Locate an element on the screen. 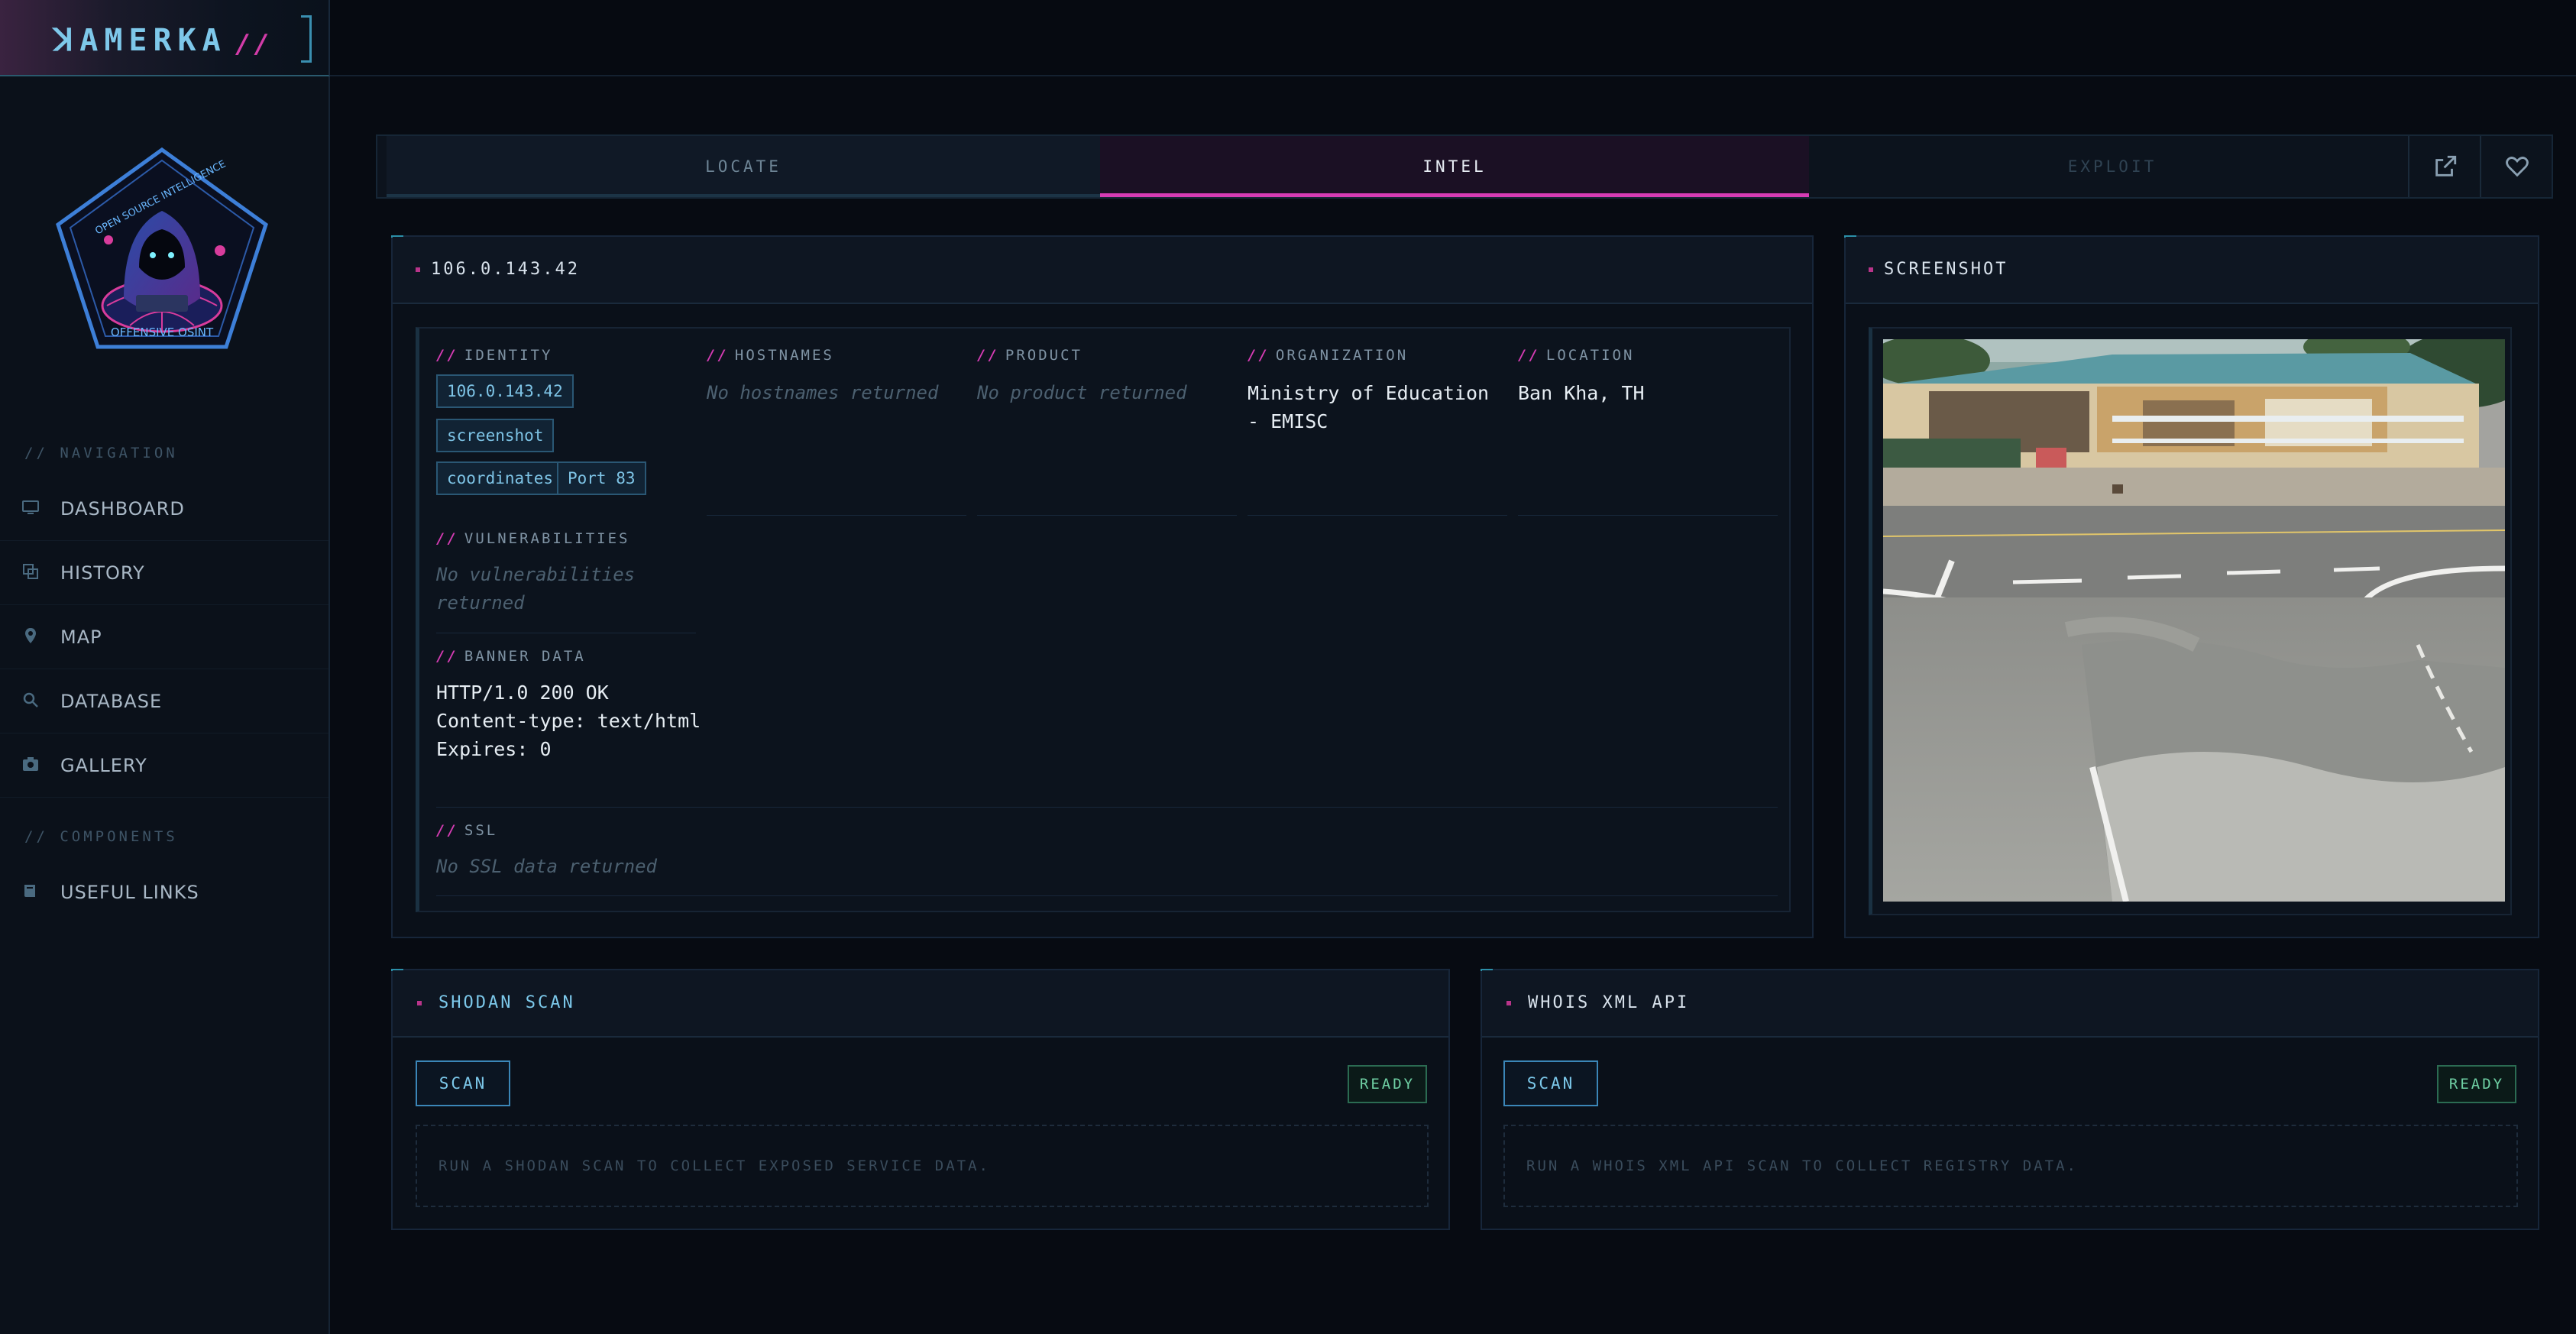 This screenshot has width=2576, height=1334. banner-line: HTTP/1.0 200 OK is located at coordinates (522, 693).